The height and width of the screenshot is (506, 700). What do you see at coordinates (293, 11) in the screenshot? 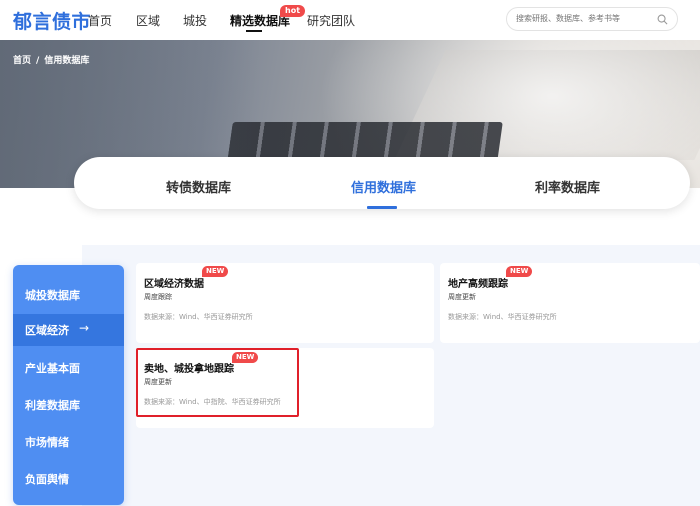
I see `hot-badge: hot` at bounding box center [293, 11].